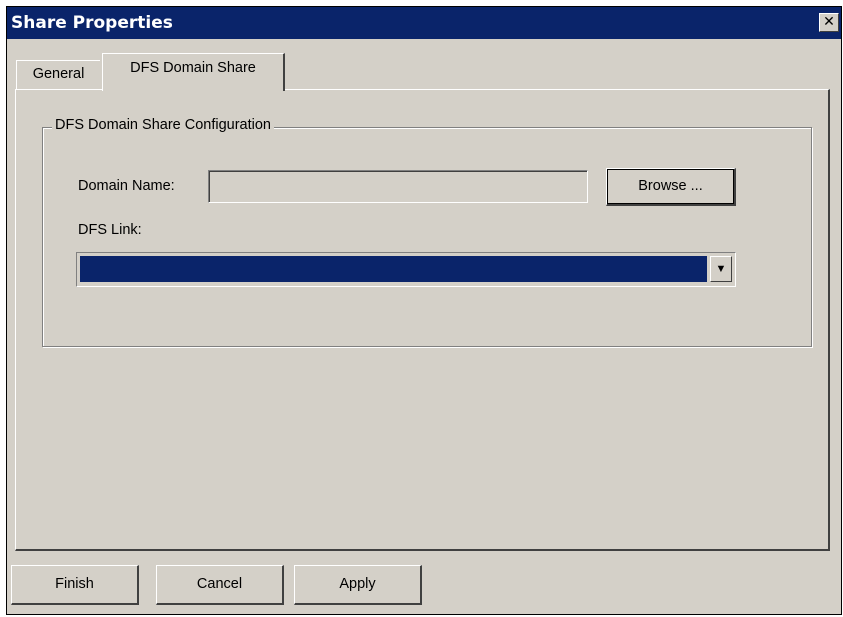 This screenshot has height=617, width=843. What do you see at coordinates (126, 186) in the screenshot?
I see `domain-name-label: Domain Name:` at bounding box center [126, 186].